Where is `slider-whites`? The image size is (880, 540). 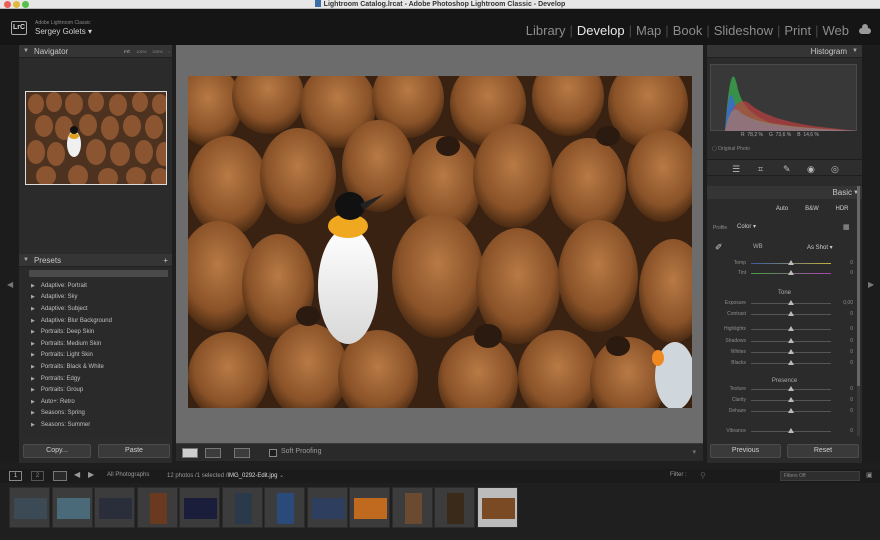
slider-whites is located at coordinates (791, 351).